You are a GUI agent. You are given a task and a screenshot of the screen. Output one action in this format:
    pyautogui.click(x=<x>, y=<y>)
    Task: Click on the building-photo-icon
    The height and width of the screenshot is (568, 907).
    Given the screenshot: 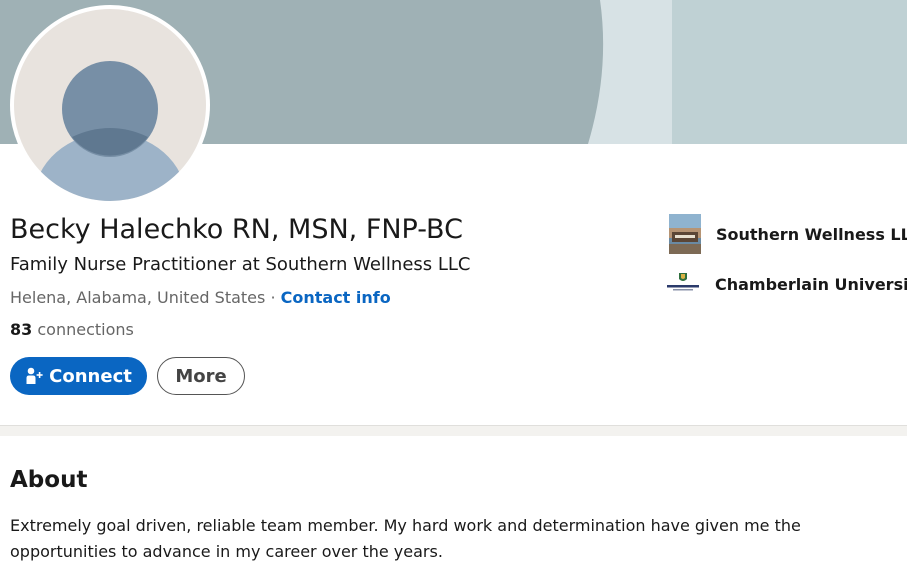 What is the action you would take?
    pyautogui.click(x=685, y=234)
    